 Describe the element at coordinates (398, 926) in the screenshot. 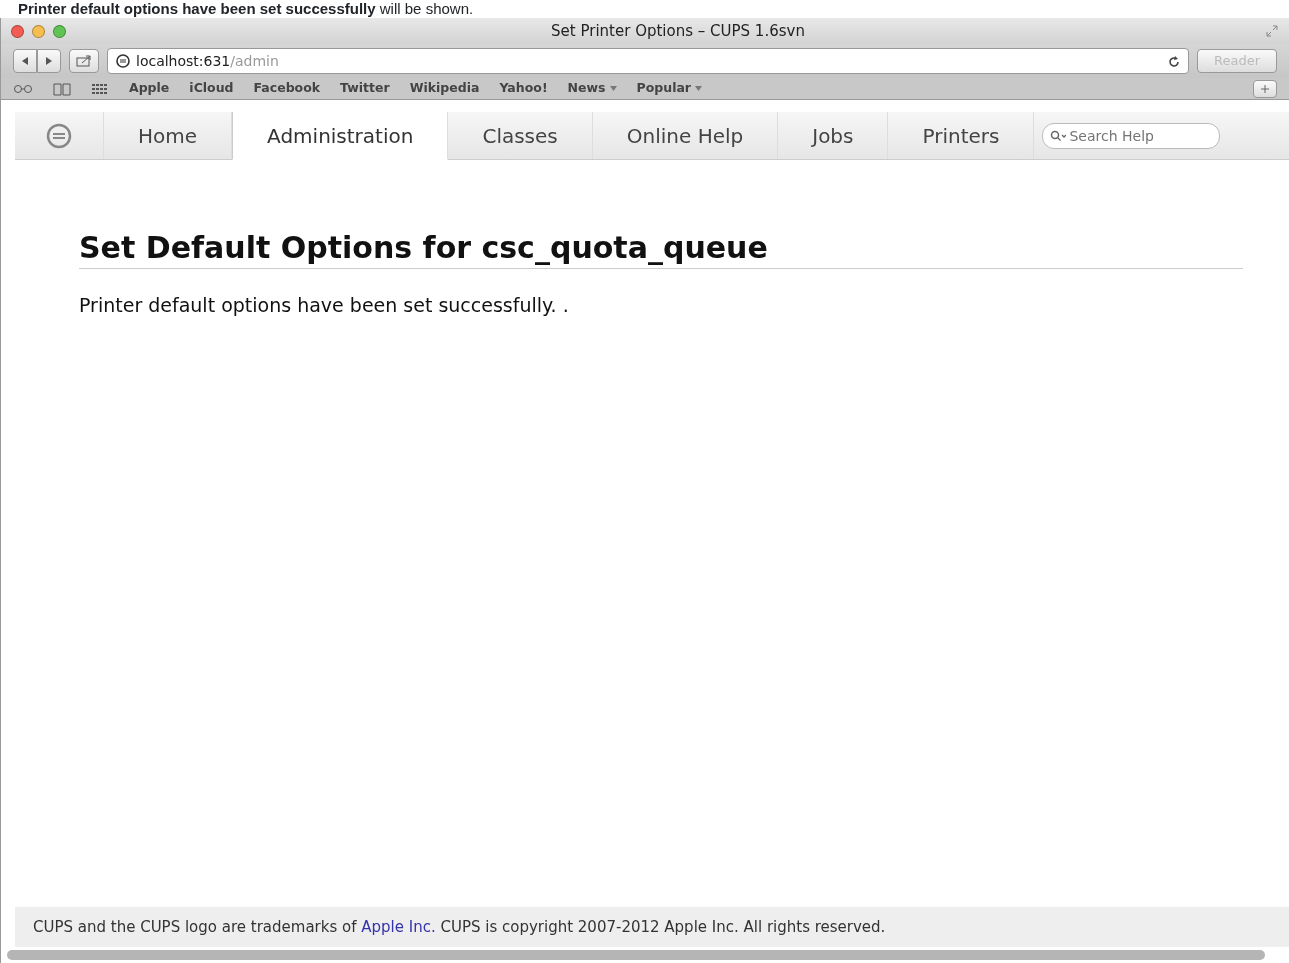

I see `apple-link: Apple Inc.` at that location.